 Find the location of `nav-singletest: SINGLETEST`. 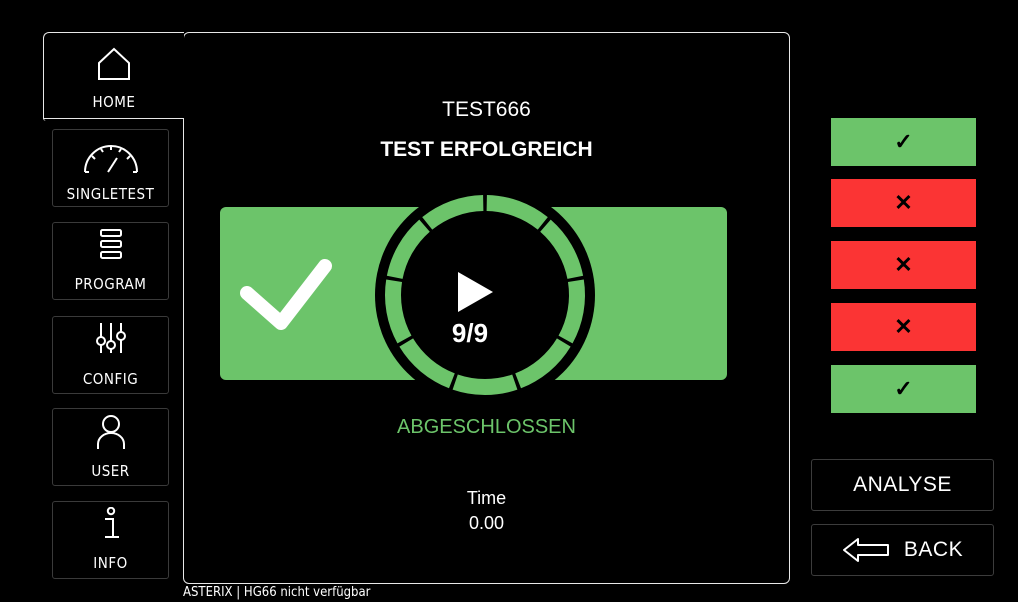

nav-singletest: SINGLETEST is located at coordinates (110, 168).